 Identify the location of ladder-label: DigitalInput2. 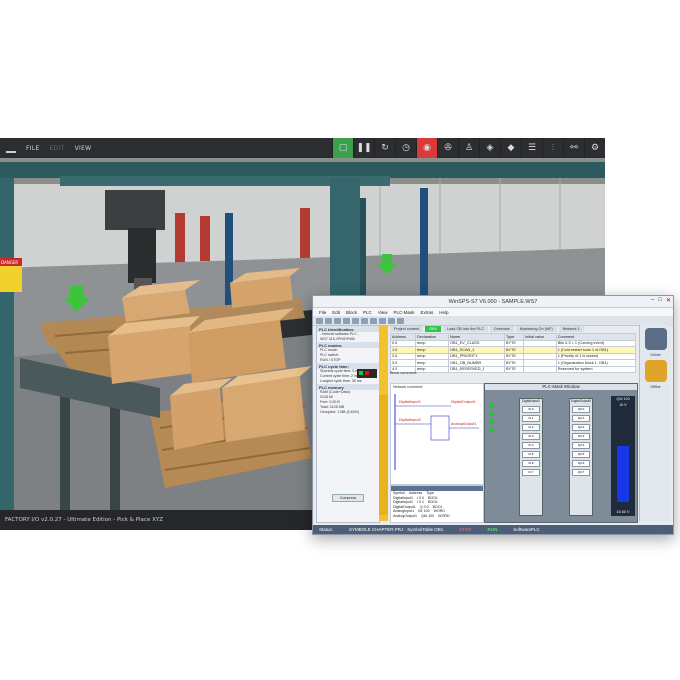
(410, 420).